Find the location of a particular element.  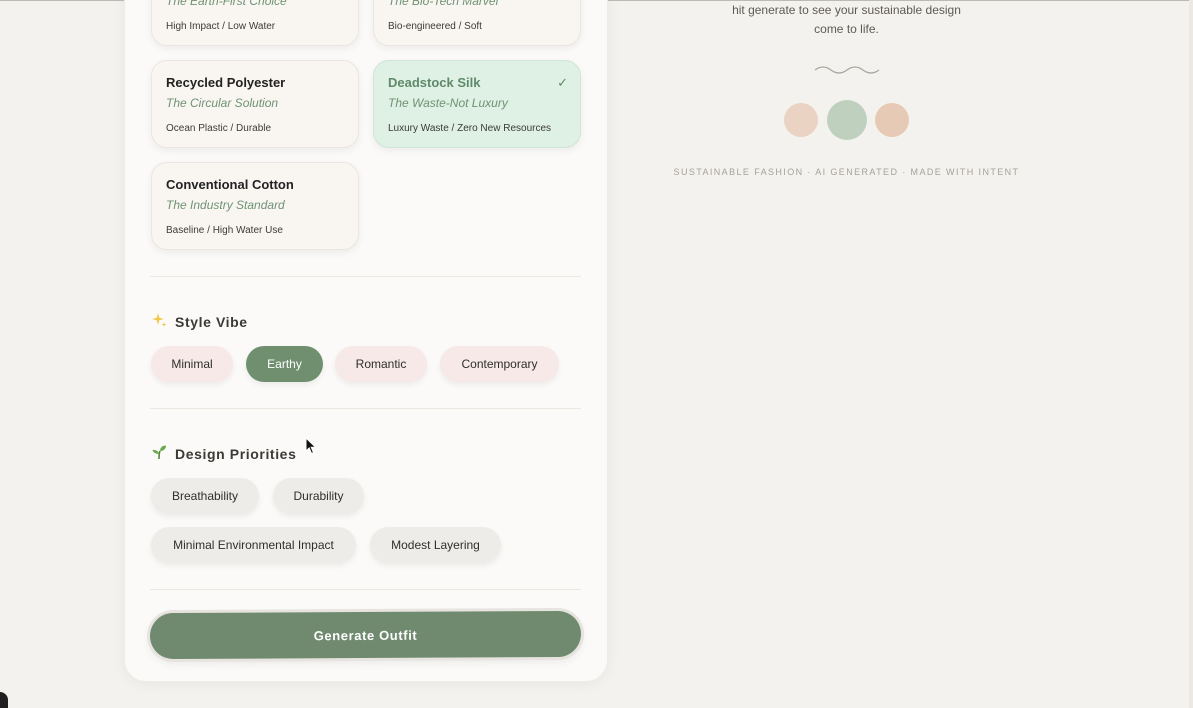

fabric-card-meta: Bio-engineered / Soft is located at coordinates (435, 26).